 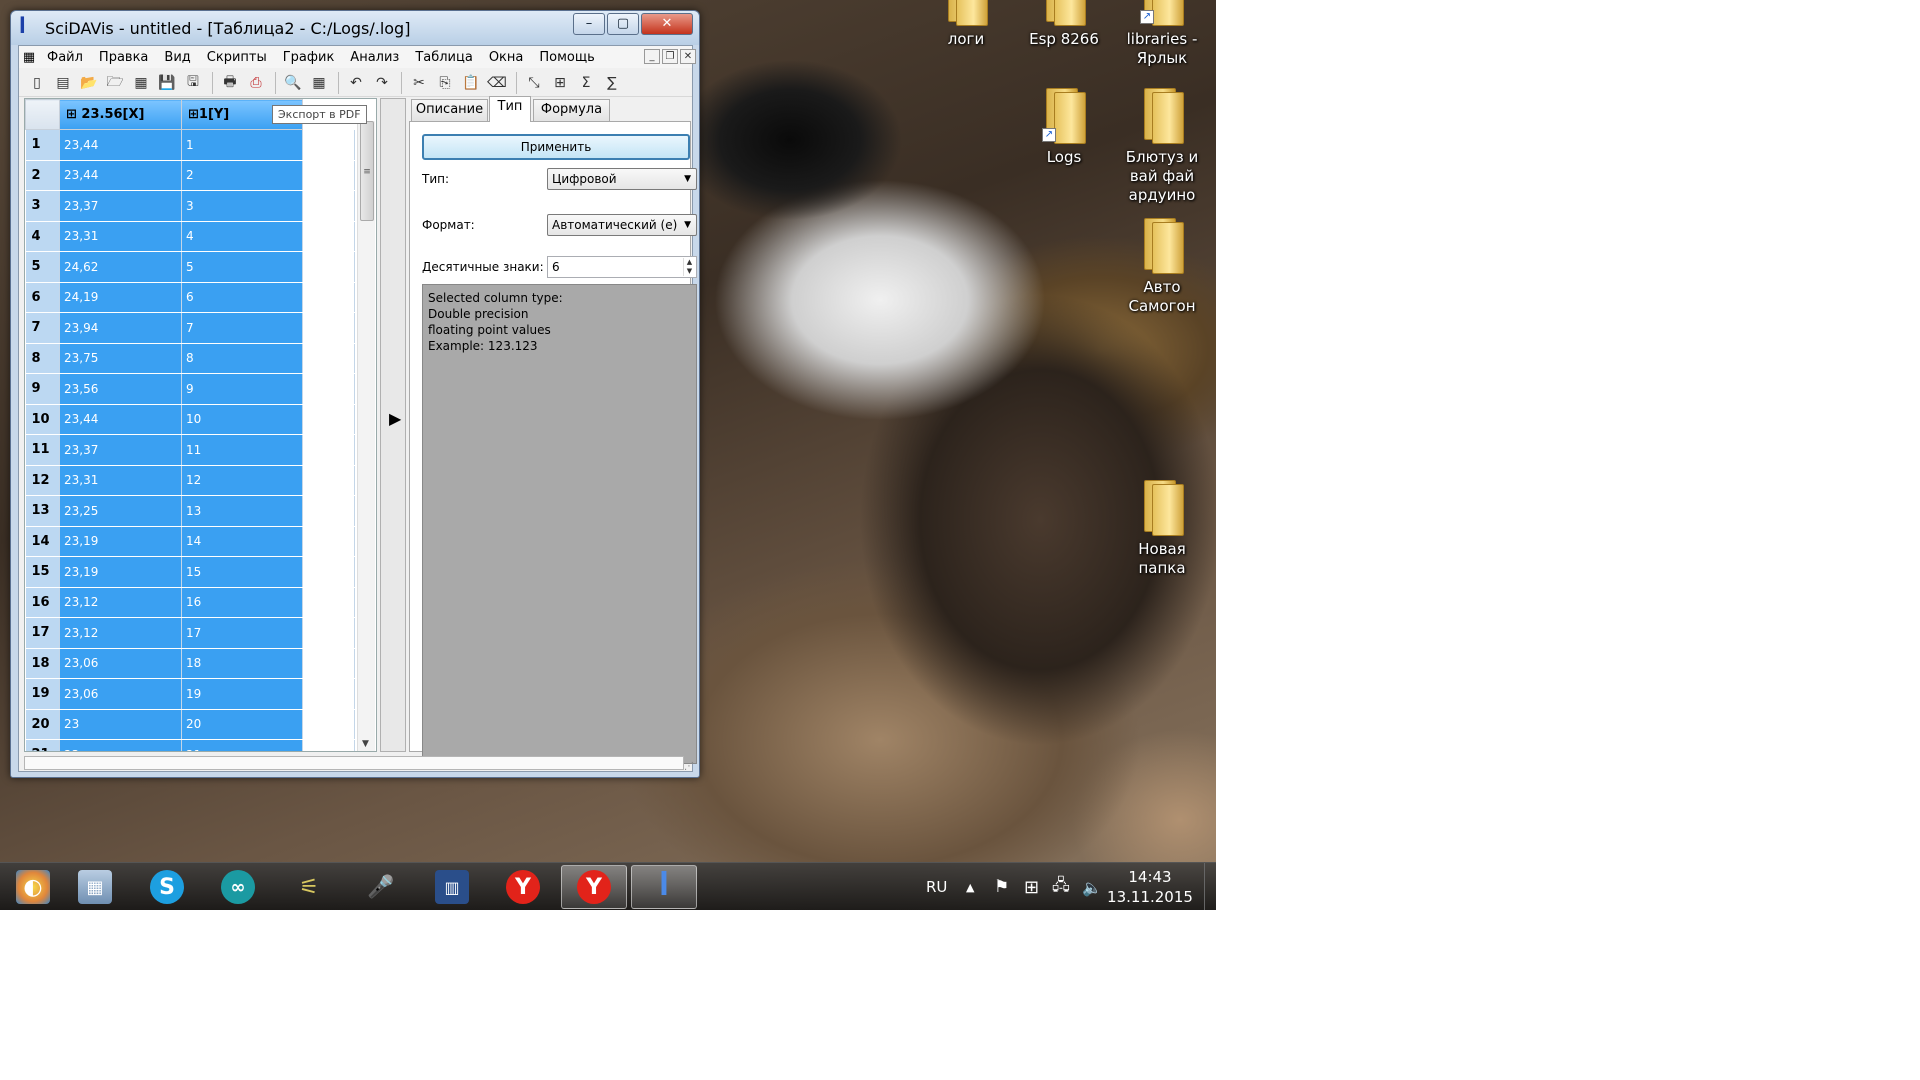 I want to click on table-row: 1 23,44 1, so click(x=190, y=145).